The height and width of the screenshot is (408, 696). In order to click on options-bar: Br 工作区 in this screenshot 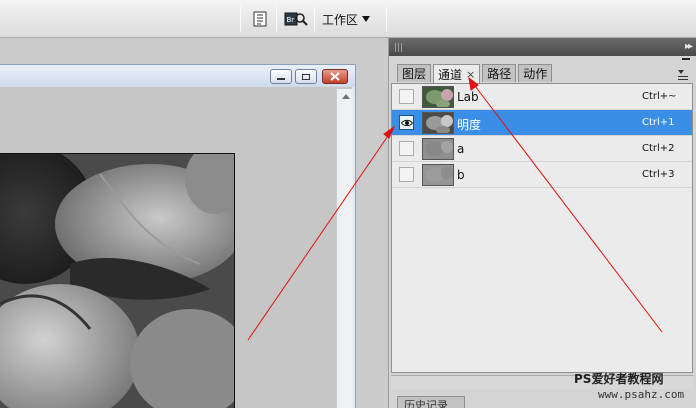, I will do `click(348, 19)`.